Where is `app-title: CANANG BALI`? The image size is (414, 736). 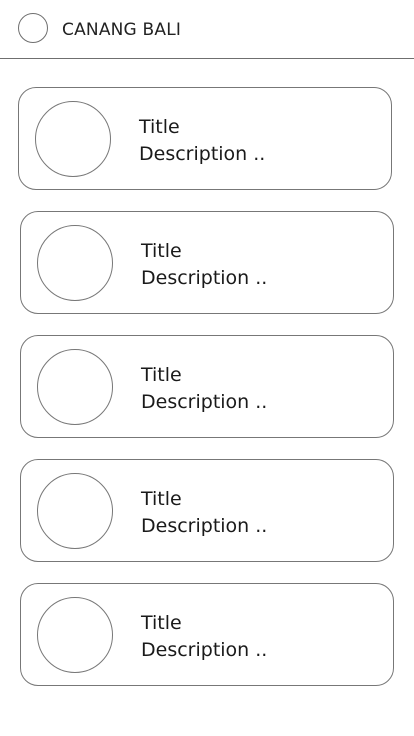 app-title: CANANG BALI is located at coordinates (122, 30).